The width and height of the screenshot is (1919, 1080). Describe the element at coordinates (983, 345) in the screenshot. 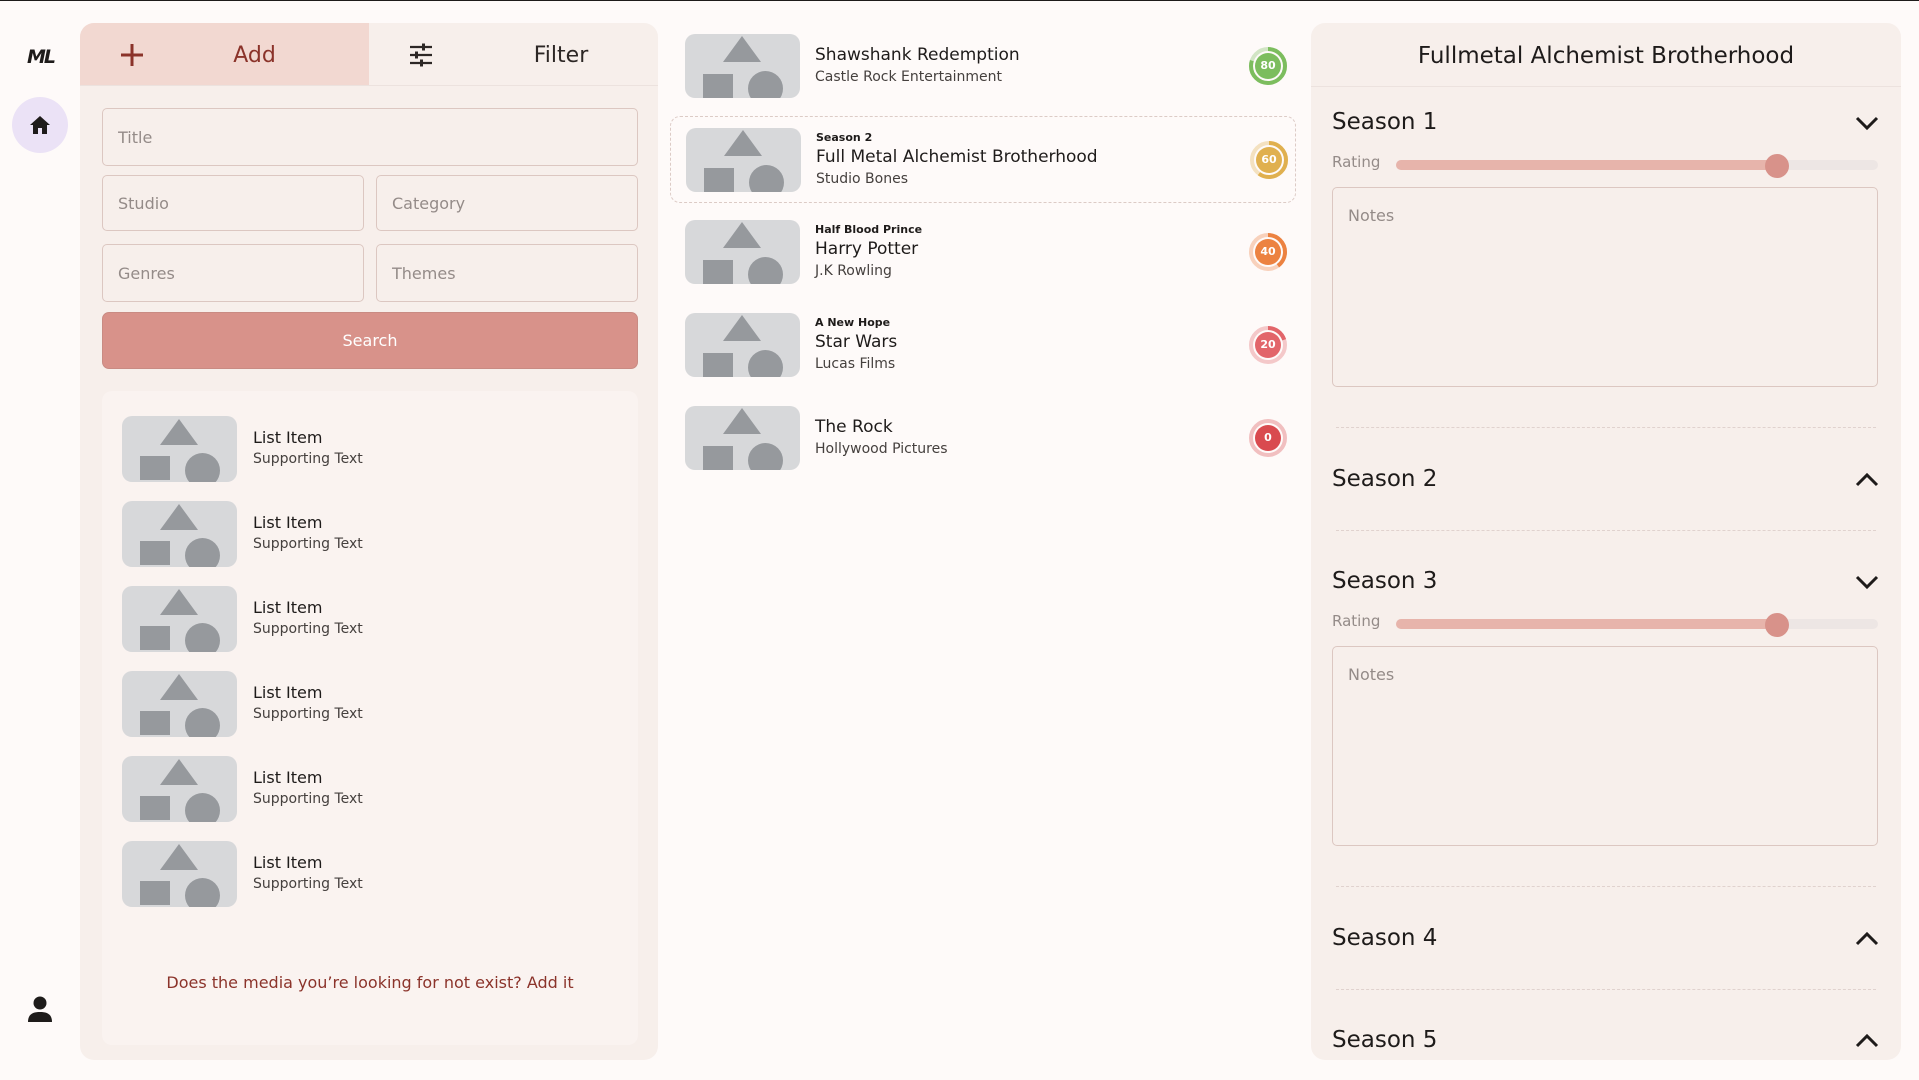

I see `media-item: A New Hope Star Wars Lucas Films 20` at that location.